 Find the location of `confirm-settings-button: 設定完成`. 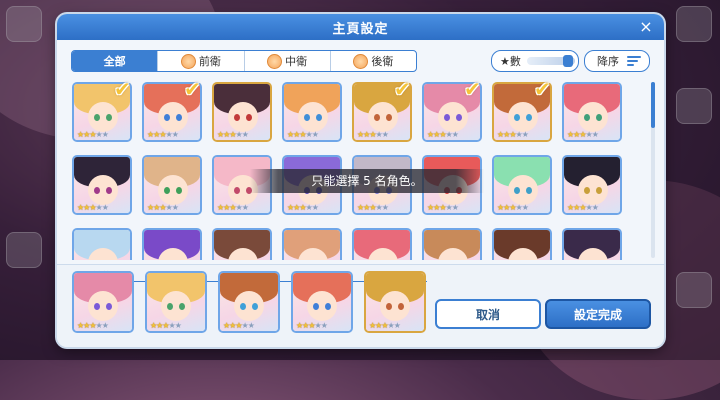

confirm-settings-button: 設定完成 is located at coordinates (598, 314).